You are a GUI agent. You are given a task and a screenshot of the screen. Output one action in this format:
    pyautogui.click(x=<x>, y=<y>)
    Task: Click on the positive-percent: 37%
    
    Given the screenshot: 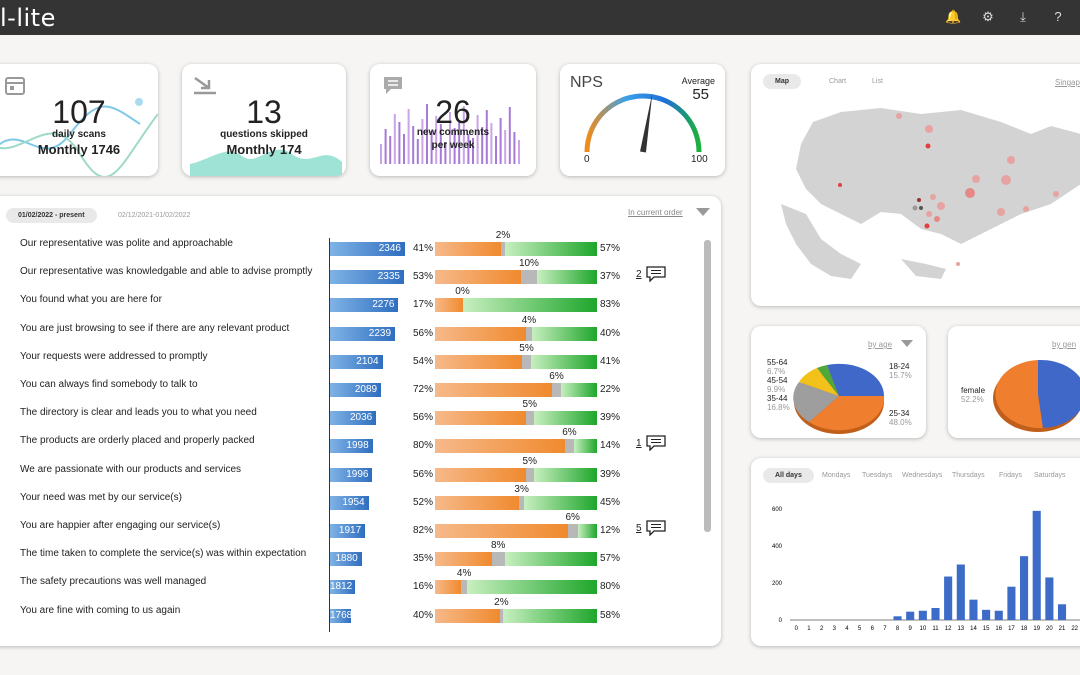 What is the action you would take?
    pyautogui.click(x=610, y=277)
    